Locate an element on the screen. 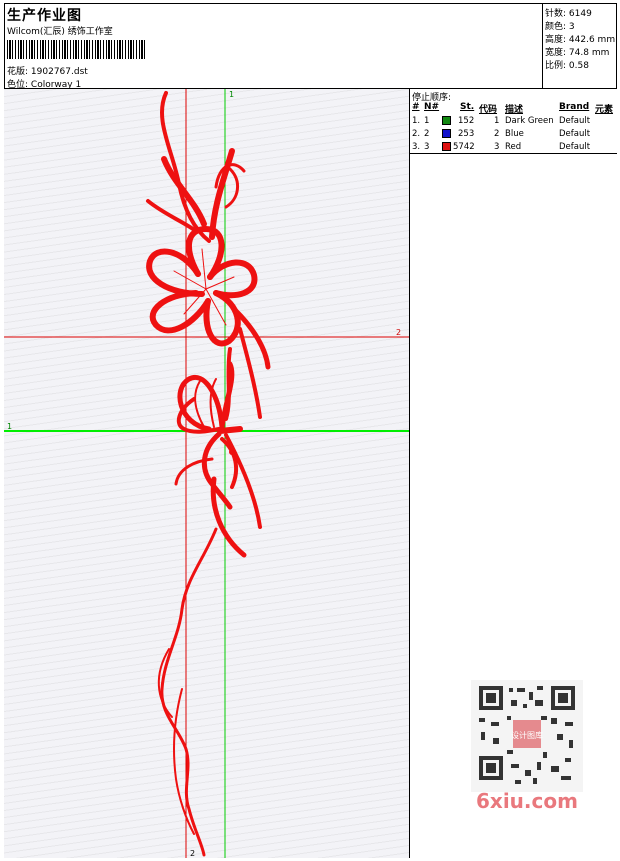 The height and width of the screenshot is (861, 620). stat-height: 高度: 442.6 mm is located at coordinates (580, 40).